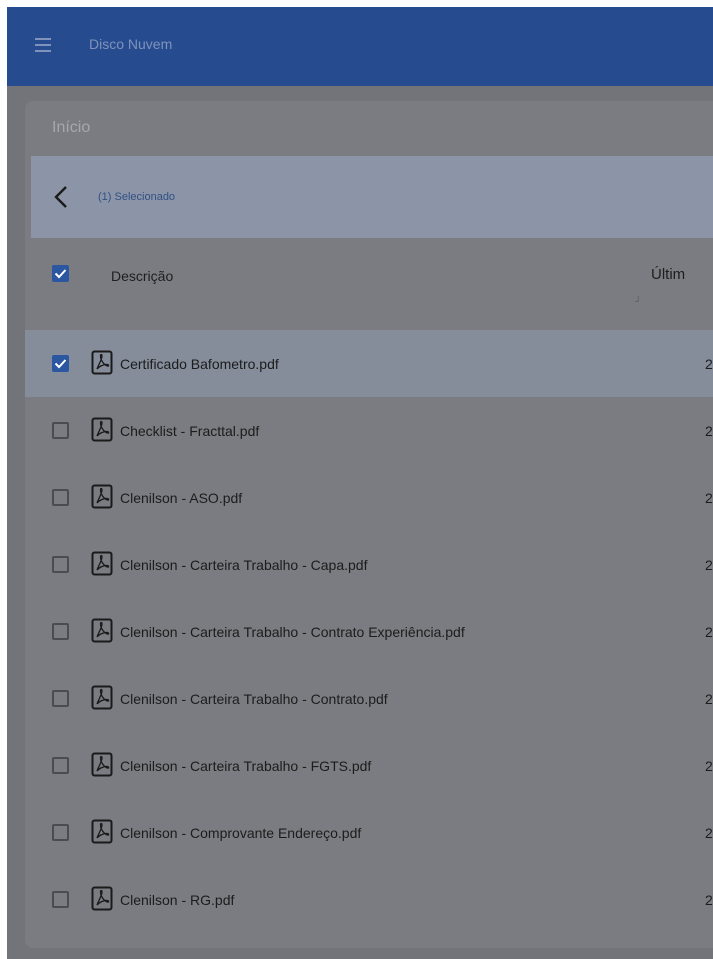  I want to click on table-row: Checklist - Fracttal.pdf 2, so click(369, 430).